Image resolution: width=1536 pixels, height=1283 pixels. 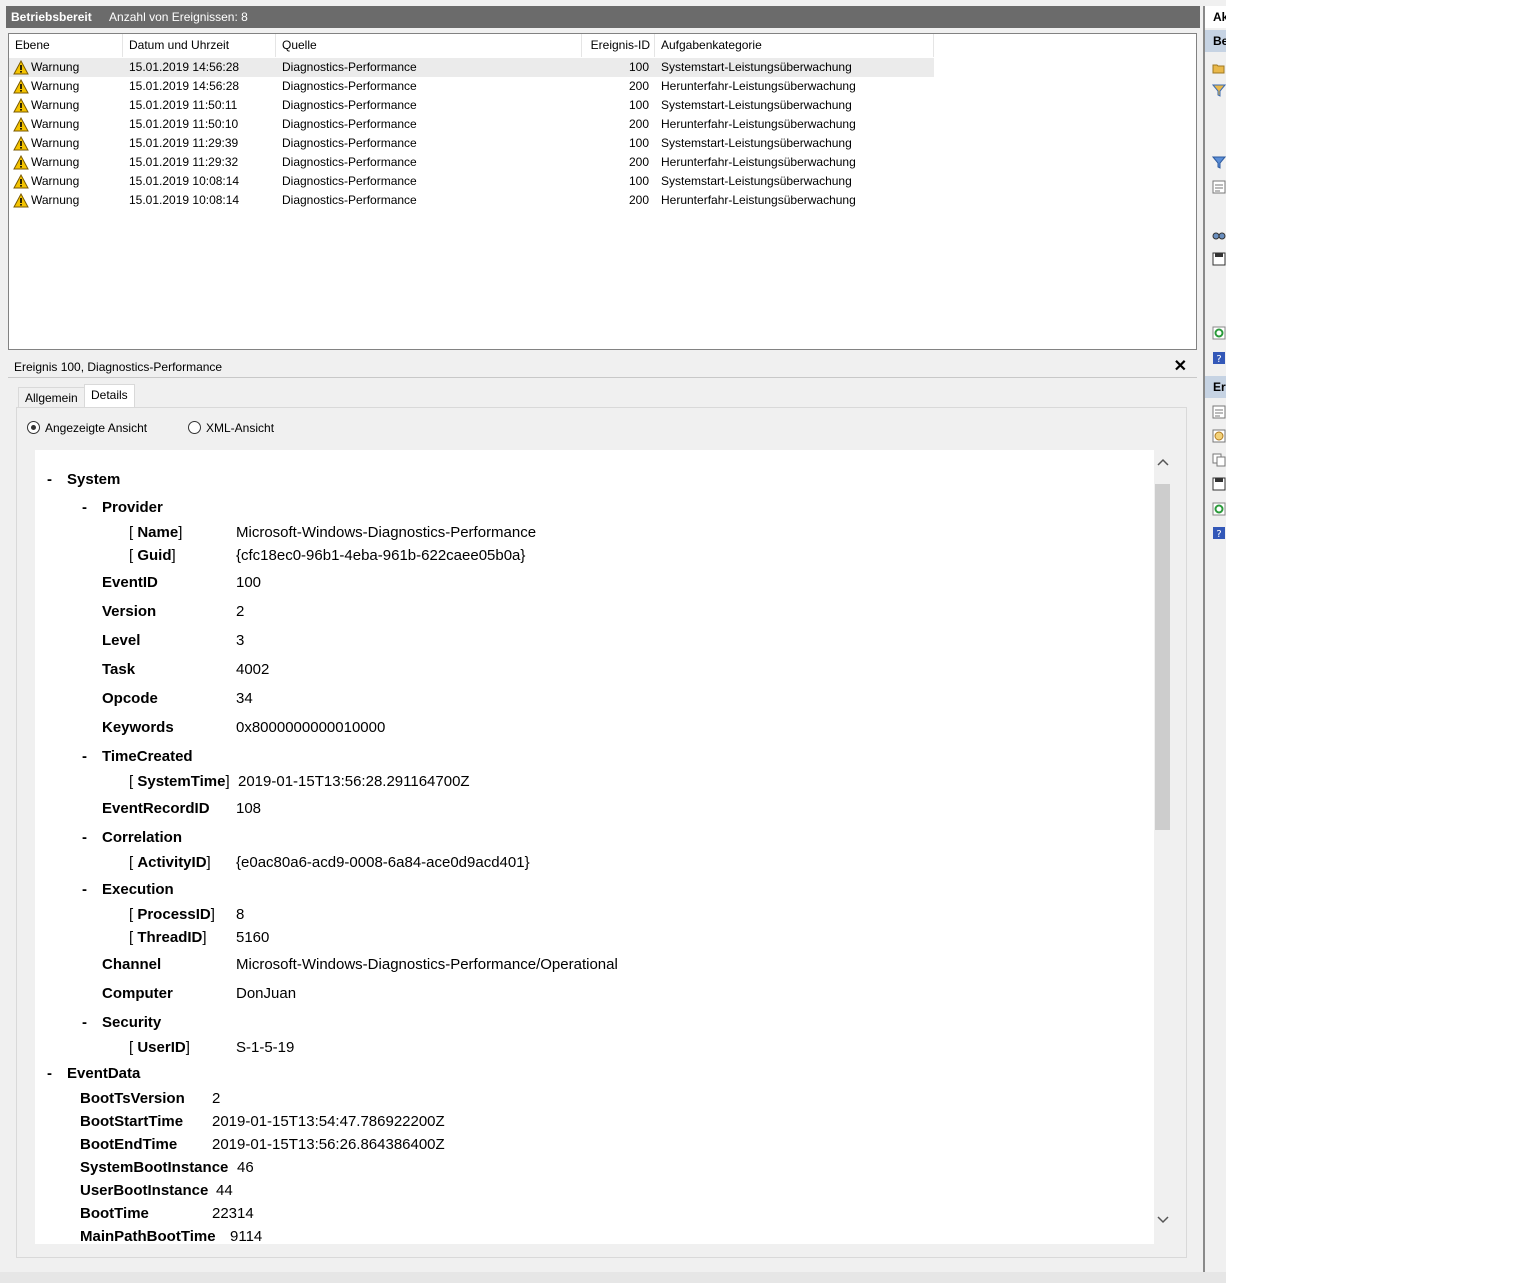 What do you see at coordinates (1215, 41) in the screenshot?
I see `actions-section-log: Be` at bounding box center [1215, 41].